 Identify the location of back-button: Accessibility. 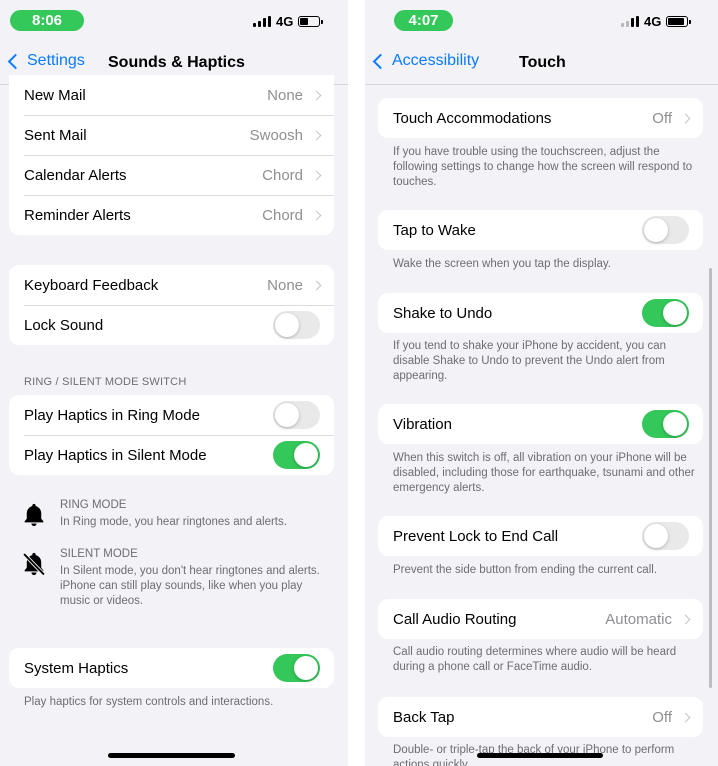
(424, 61).